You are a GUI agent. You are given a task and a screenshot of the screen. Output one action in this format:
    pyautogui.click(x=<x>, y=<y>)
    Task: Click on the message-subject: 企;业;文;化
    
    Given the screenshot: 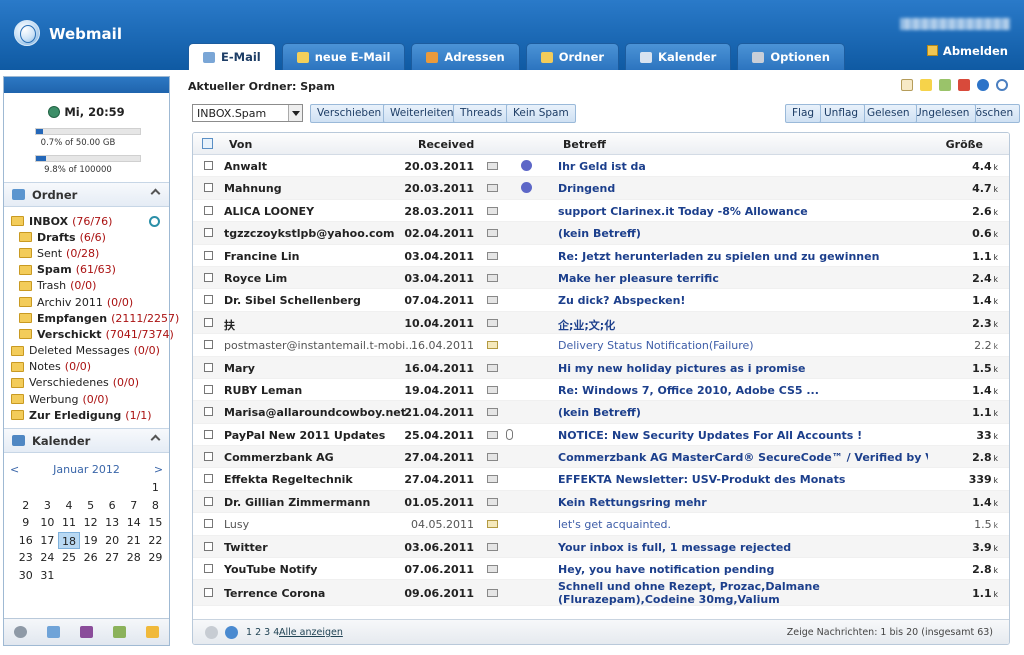 What is the action you would take?
    pyautogui.click(x=743, y=325)
    